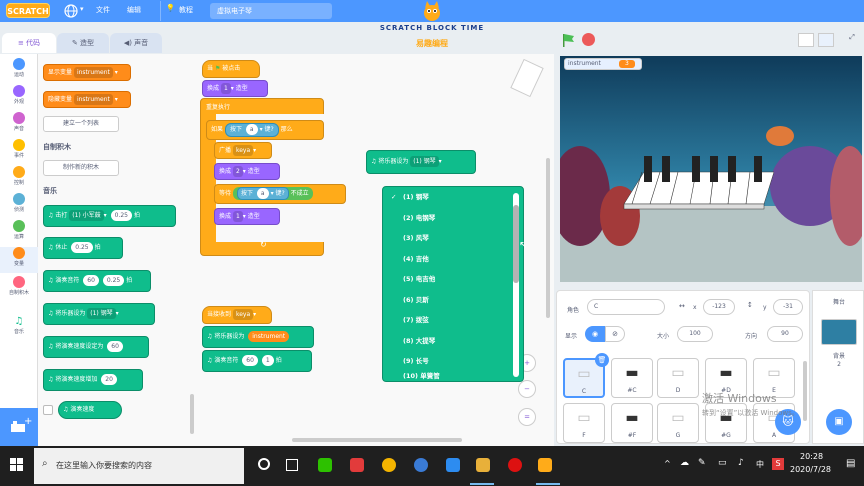 The height and width of the screenshot is (486, 864). What do you see at coordinates (453, 341) in the screenshot?
I see `dropdown-item: (8) 大提琴` at bounding box center [453, 341].